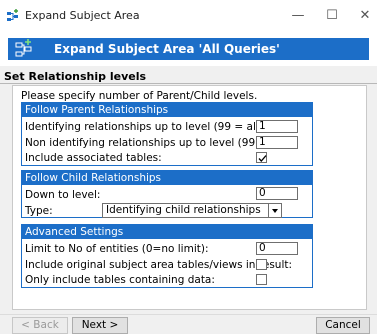 The image size is (377, 334). What do you see at coordinates (120, 280) in the screenshot?
I see `only-data-label: Only include tables containing data:` at bounding box center [120, 280].